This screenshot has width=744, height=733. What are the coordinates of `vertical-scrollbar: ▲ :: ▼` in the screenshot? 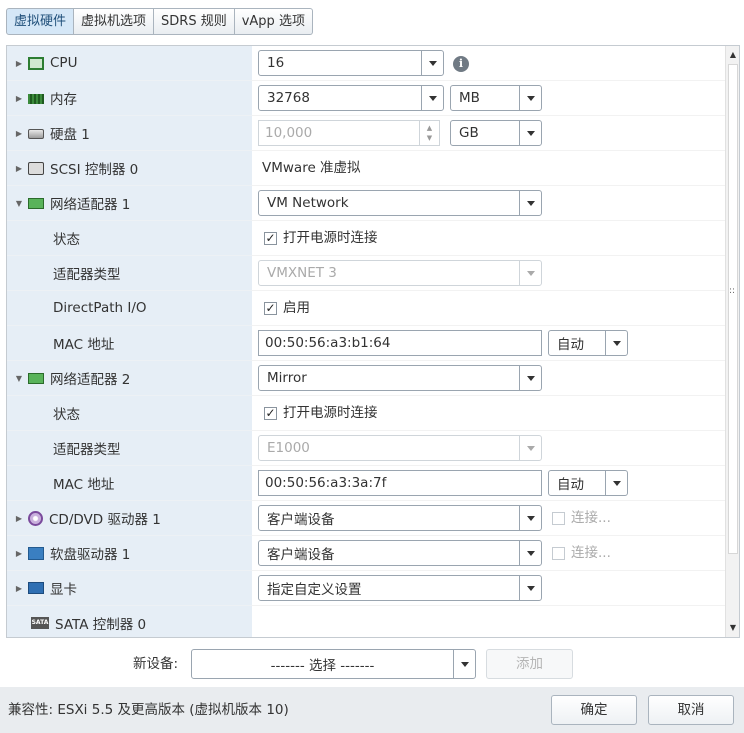 It's located at (732, 341).